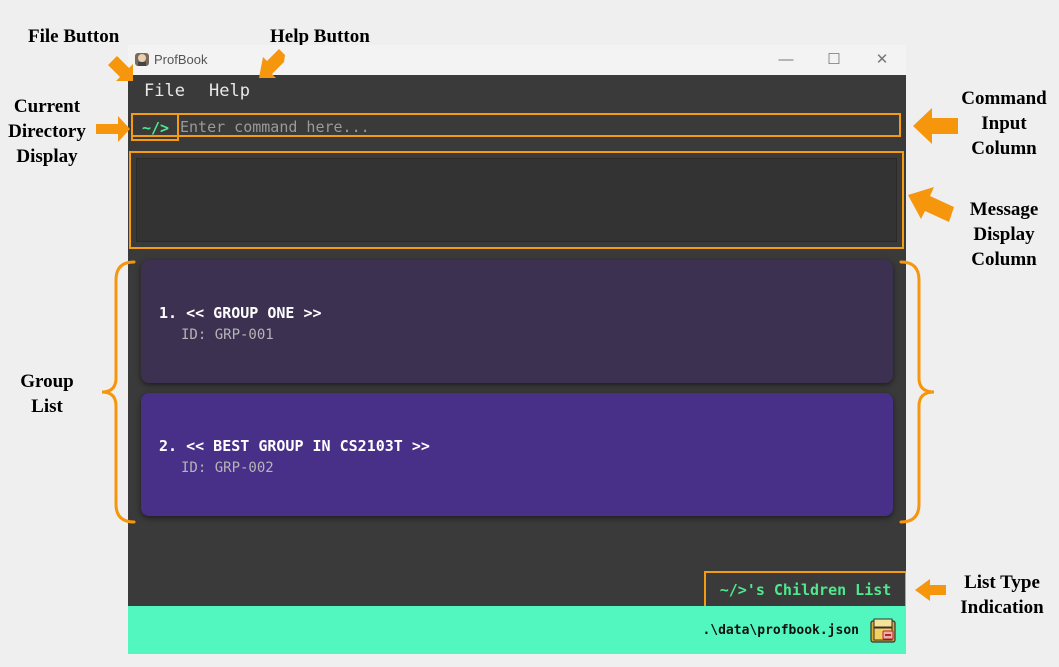  What do you see at coordinates (118, 392) in the screenshot?
I see `left-brace-icon` at bounding box center [118, 392].